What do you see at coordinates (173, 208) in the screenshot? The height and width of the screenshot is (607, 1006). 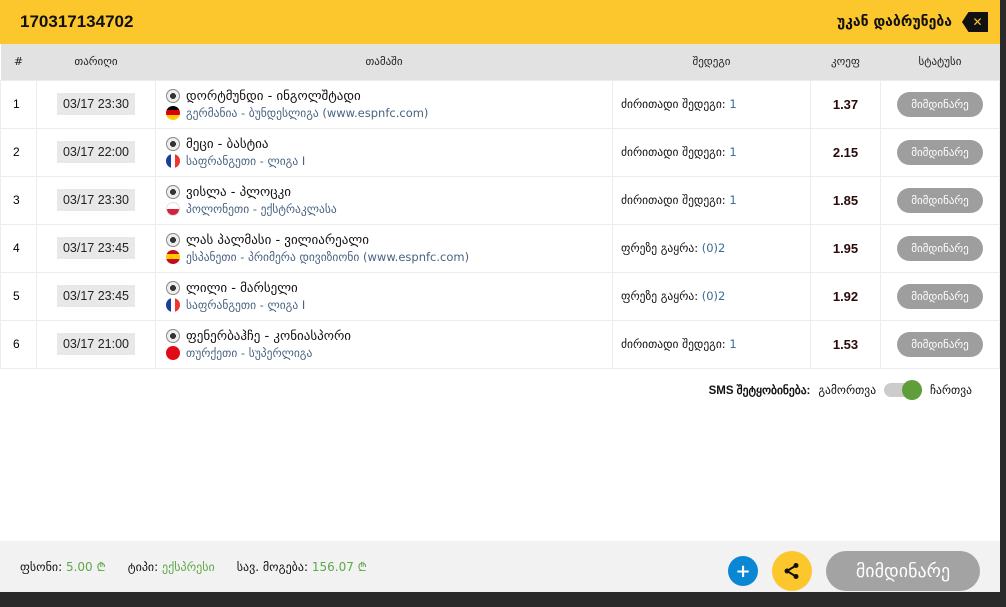 I see `pl-flag-icon` at bounding box center [173, 208].